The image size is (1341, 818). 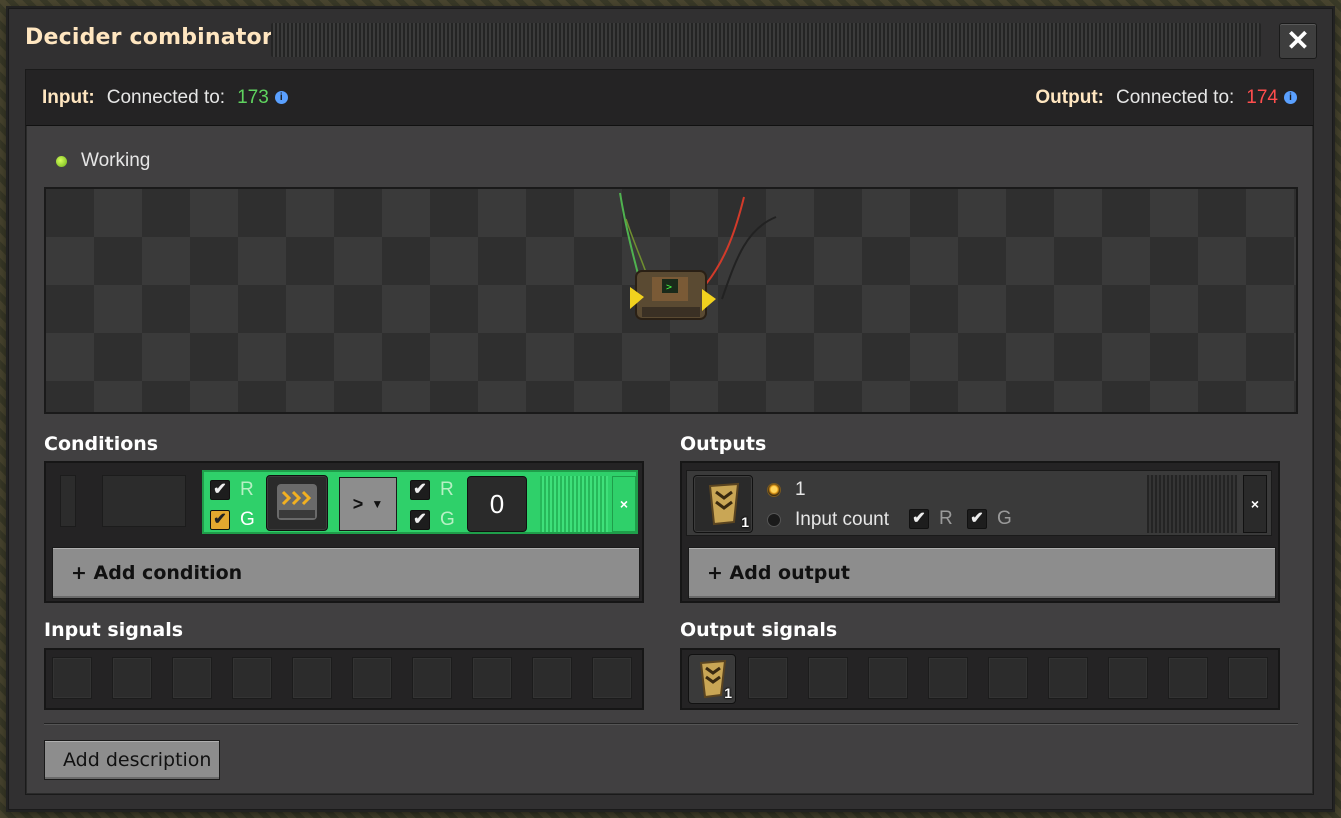 What do you see at coordinates (800, 489) in the screenshot?
I see `output-constant-label: 1` at bounding box center [800, 489].